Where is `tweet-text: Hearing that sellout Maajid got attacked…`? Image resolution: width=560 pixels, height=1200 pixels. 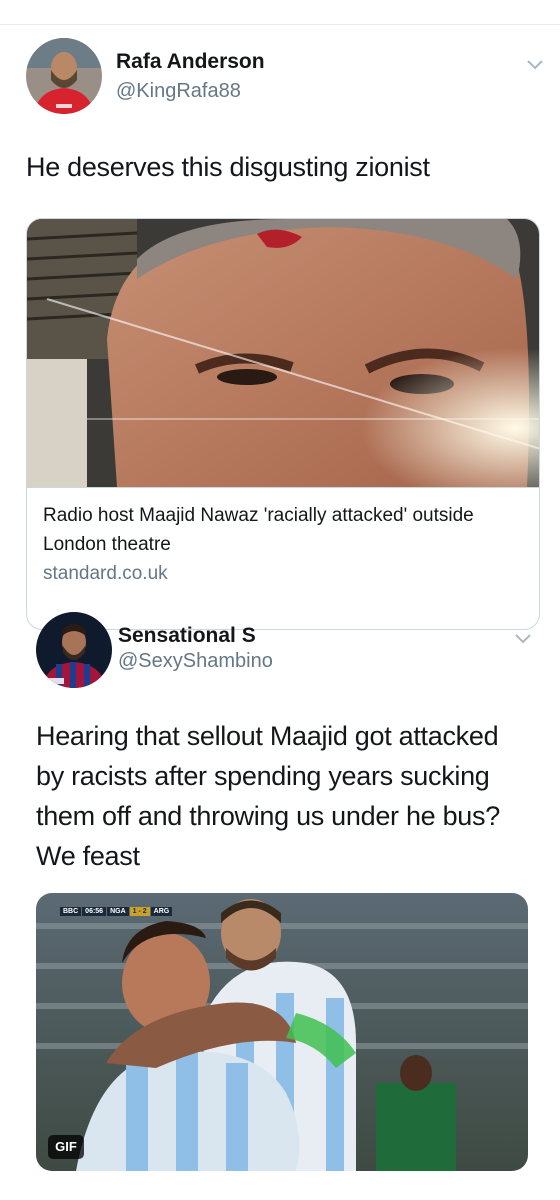
tweet-text: Hearing that sellout Maajid got attacked… is located at coordinates (286, 796).